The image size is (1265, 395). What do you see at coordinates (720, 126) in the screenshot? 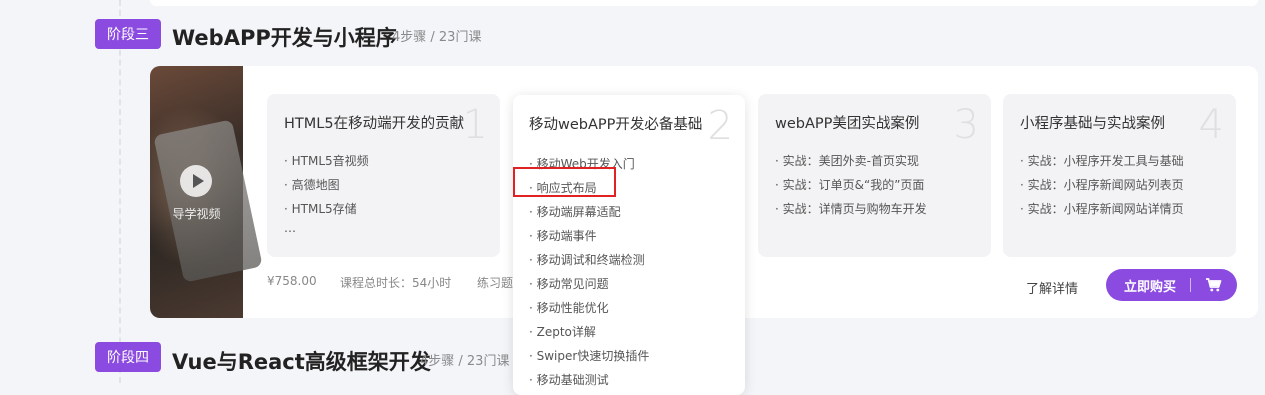
I see `step-number: 2` at bounding box center [720, 126].